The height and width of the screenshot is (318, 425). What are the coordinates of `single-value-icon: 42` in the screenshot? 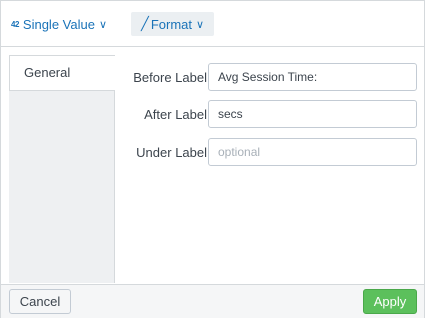 It's located at (15, 24).